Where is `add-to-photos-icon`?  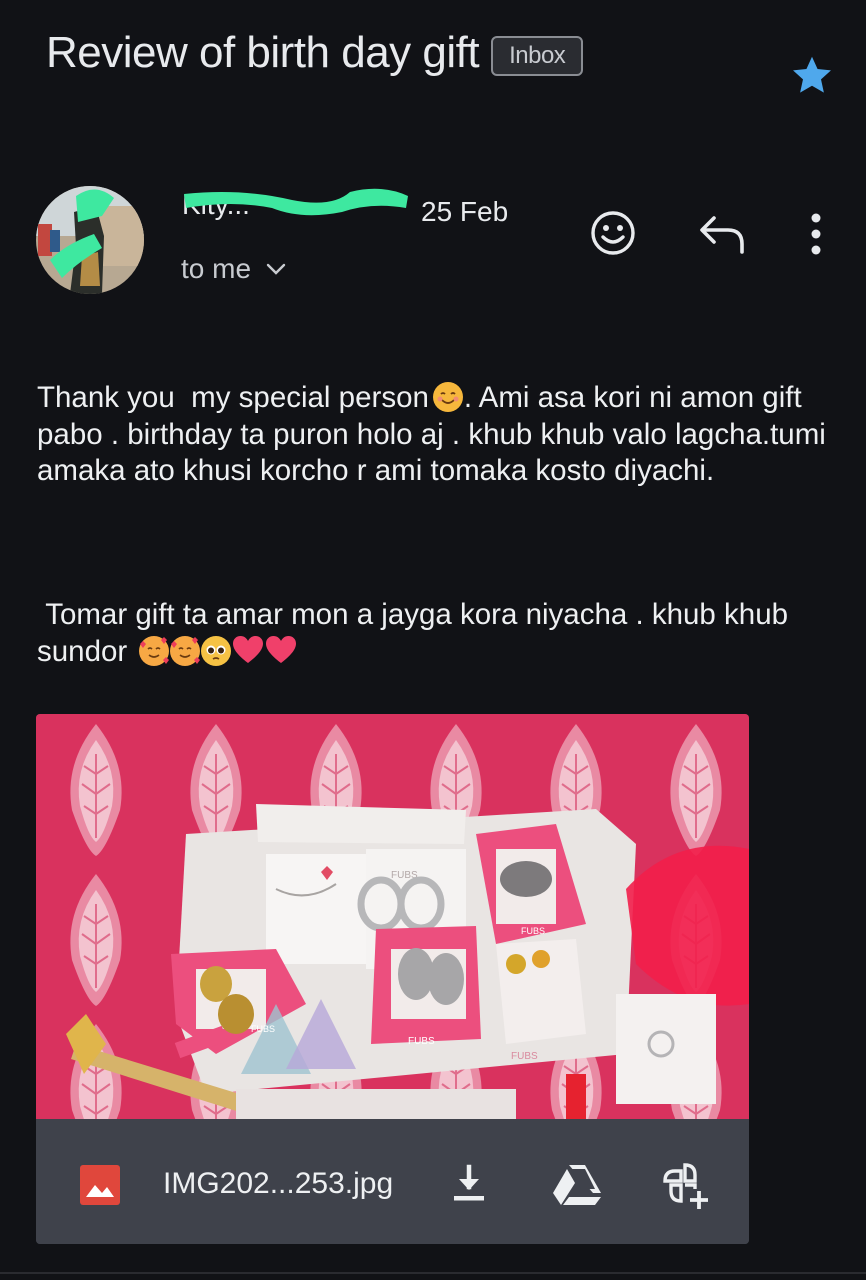 add-to-photos-icon is located at coordinates (686, 1186).